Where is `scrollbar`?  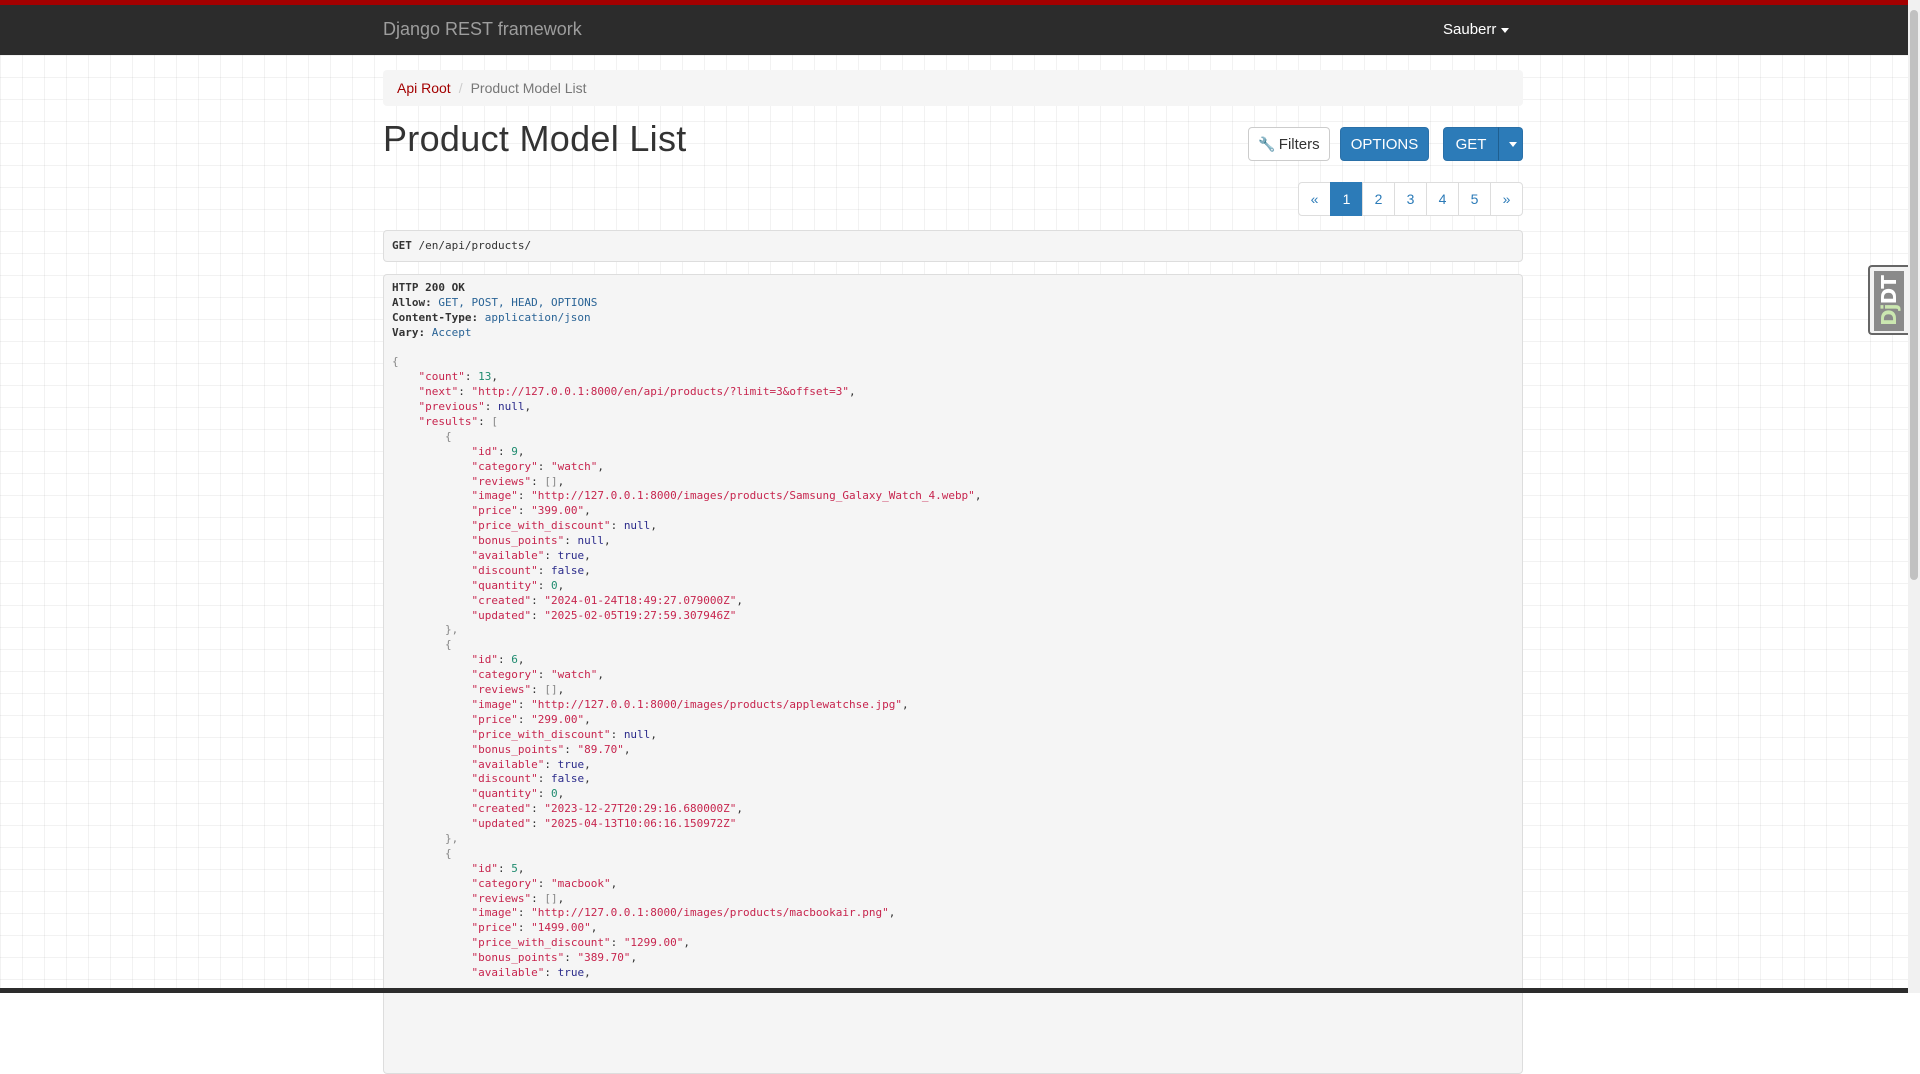 scrollbar is located at coordinates (1914, 496).